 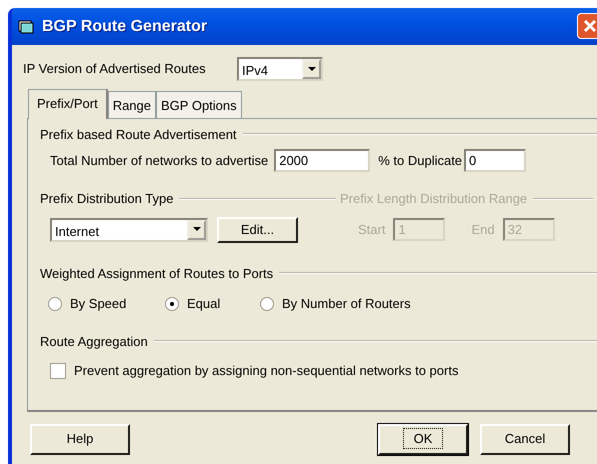 What do you see at coordinates (346, 304) in the screenshot?
I see `option-label: By Number of Routers` at bounding box center [346, 304].